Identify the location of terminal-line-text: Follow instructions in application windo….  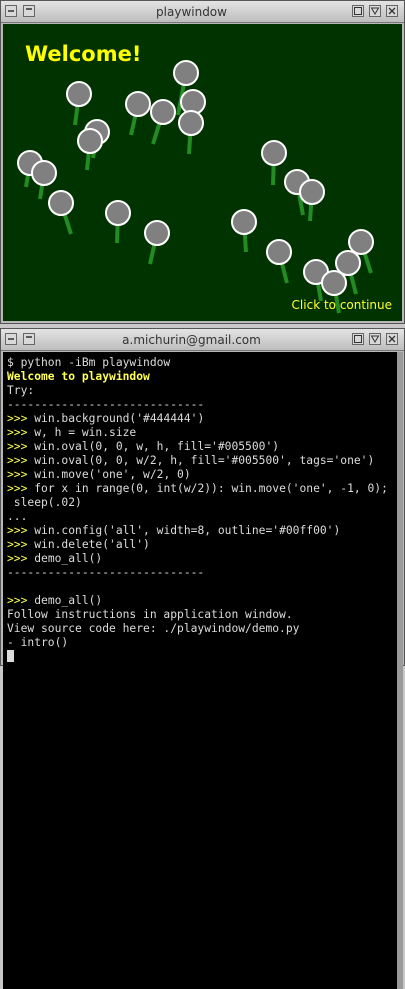
(150, 614).